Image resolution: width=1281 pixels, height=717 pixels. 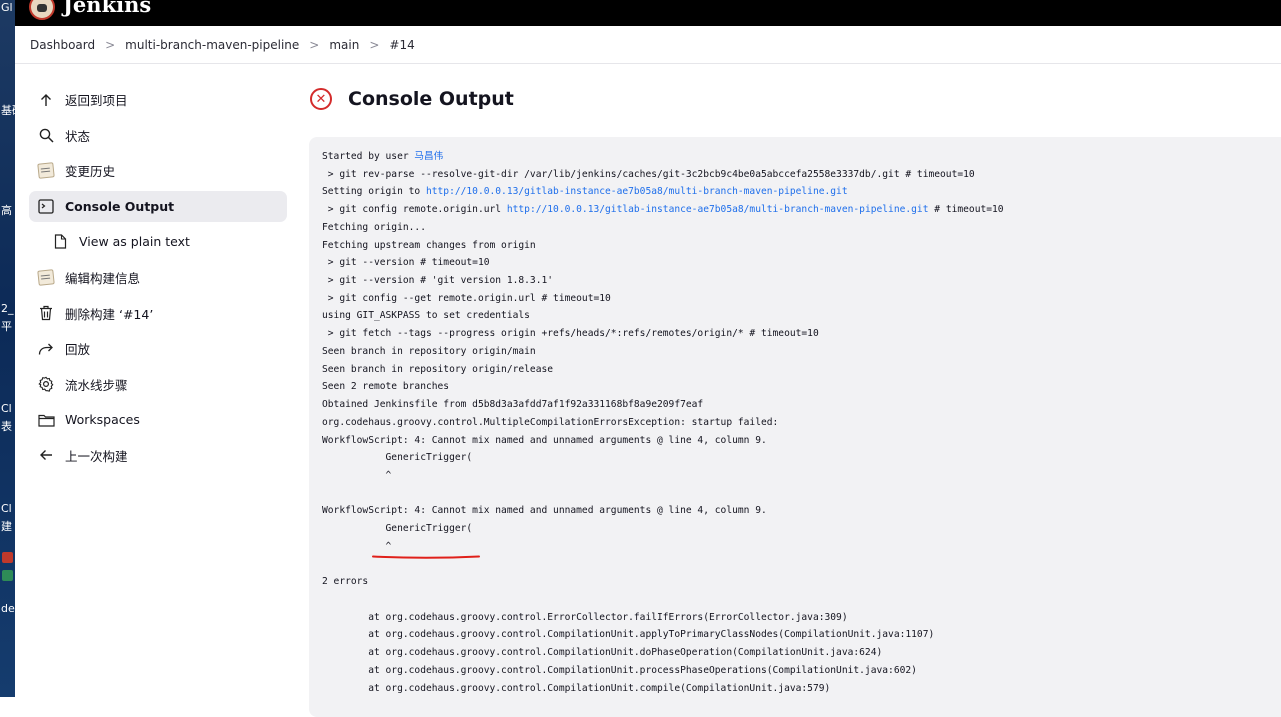 What do you see at coordinates (46, 349) in the screenshot?
I see `replay-icon` at bounding box center [46, 349].